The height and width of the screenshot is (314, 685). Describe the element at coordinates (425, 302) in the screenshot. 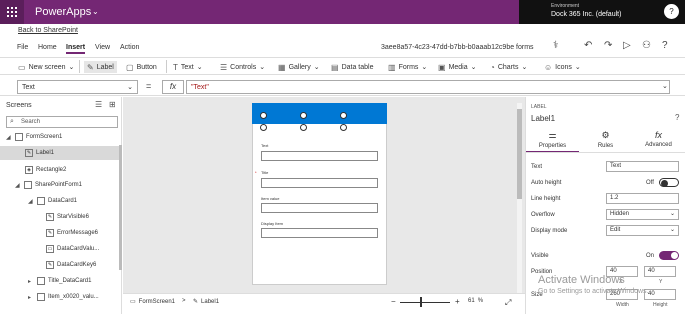

I see `zoom-slider-track` at that location.